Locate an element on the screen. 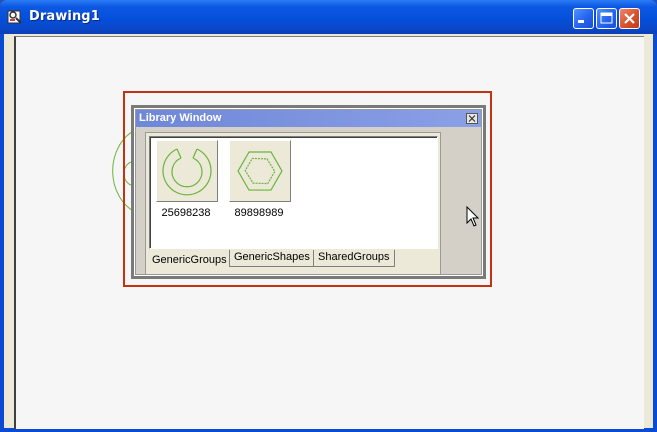  library-item: 25698238 is located at coordinates (187, 179).